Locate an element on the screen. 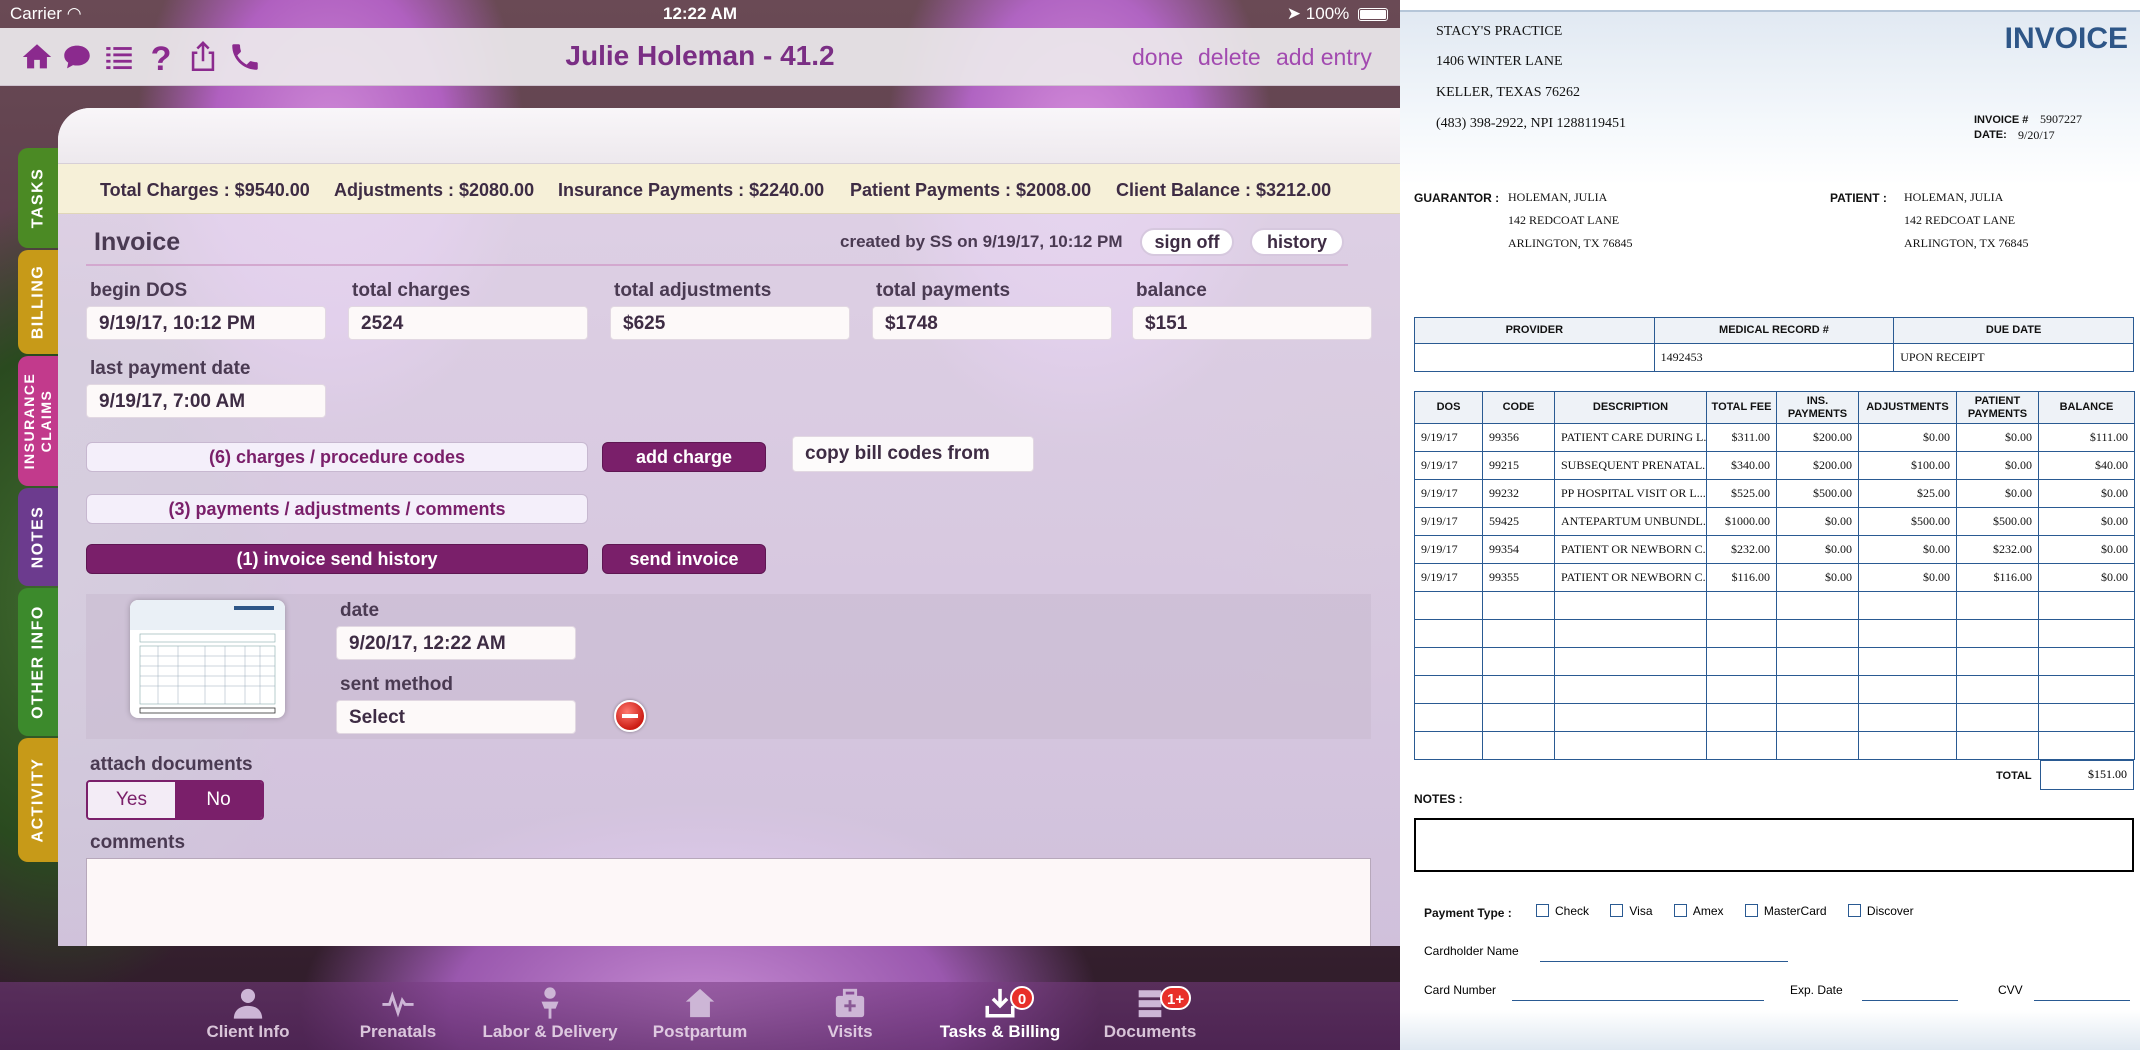  table-cell: $1000.00 is located at coordinates (1741, 521).